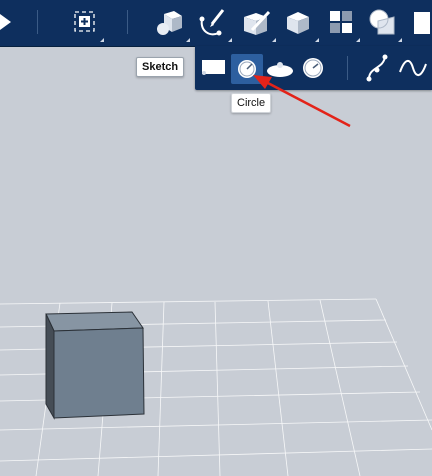  I want to click on rectangle-tool-icon, so click(214, 68).